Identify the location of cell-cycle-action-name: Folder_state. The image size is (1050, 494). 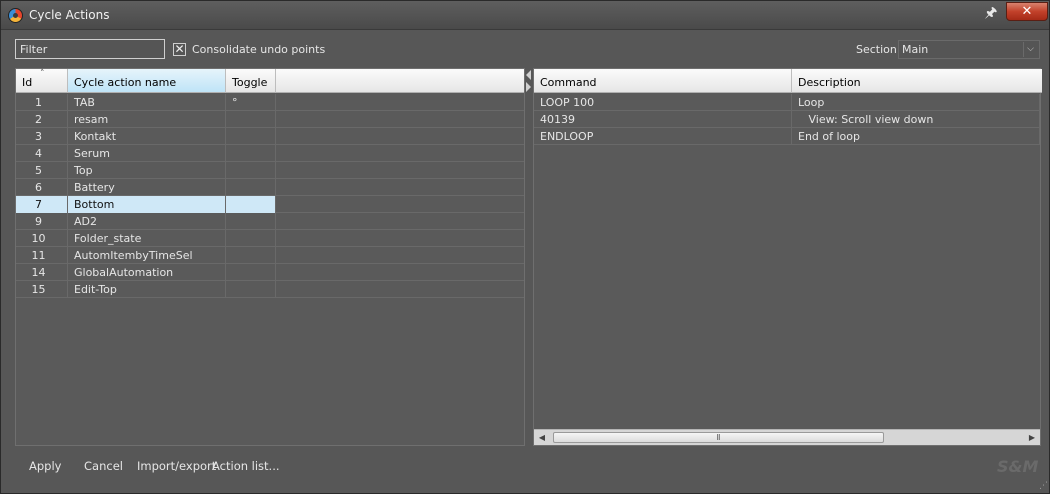
(147, 238).